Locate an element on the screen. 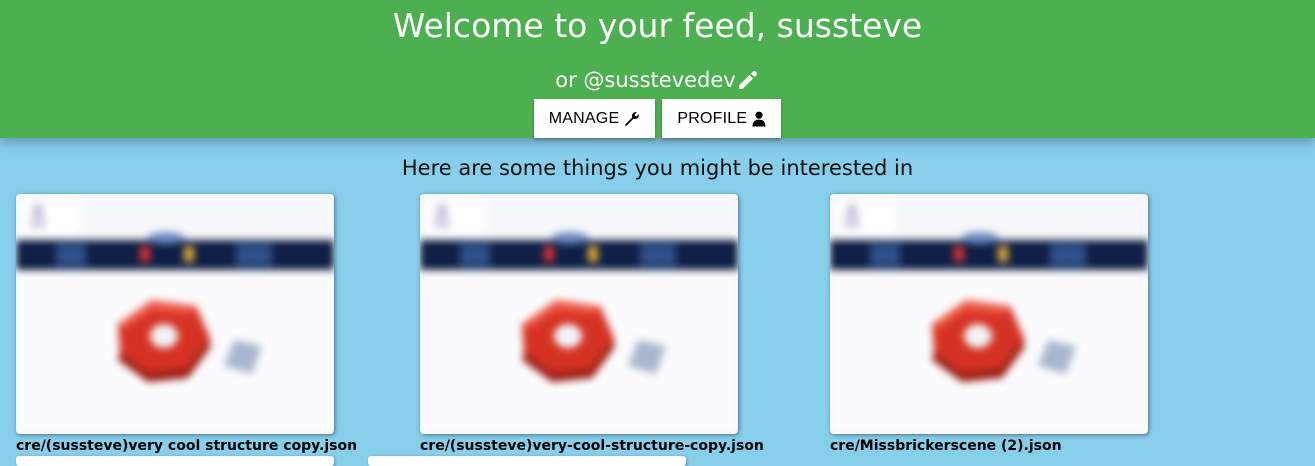 The width and height of the screenshot is (1315, 466). user-icon is located at coordinates (759, 119).